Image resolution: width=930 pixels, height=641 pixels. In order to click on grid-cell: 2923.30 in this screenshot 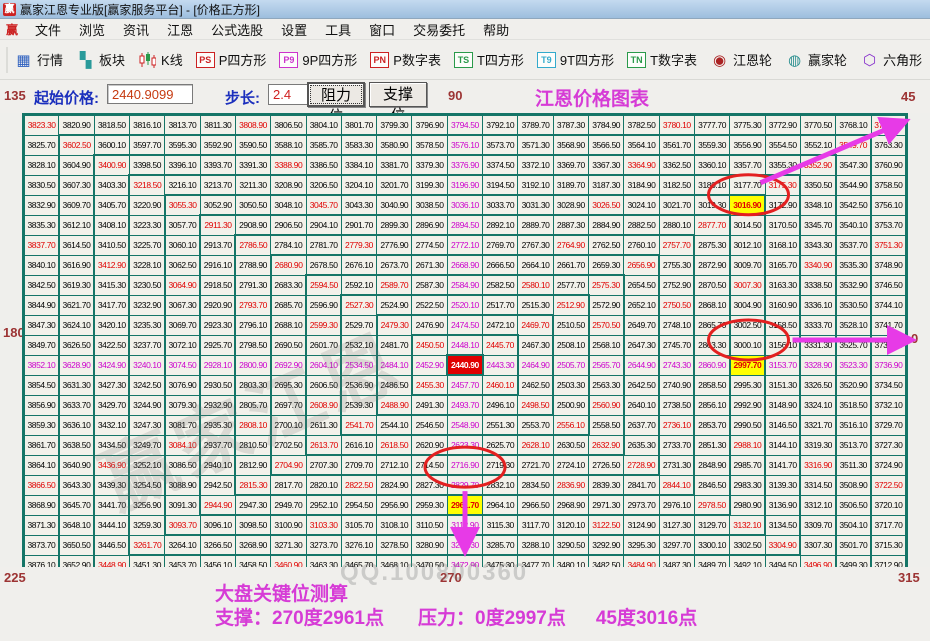, I will do `click(218, 325)`.